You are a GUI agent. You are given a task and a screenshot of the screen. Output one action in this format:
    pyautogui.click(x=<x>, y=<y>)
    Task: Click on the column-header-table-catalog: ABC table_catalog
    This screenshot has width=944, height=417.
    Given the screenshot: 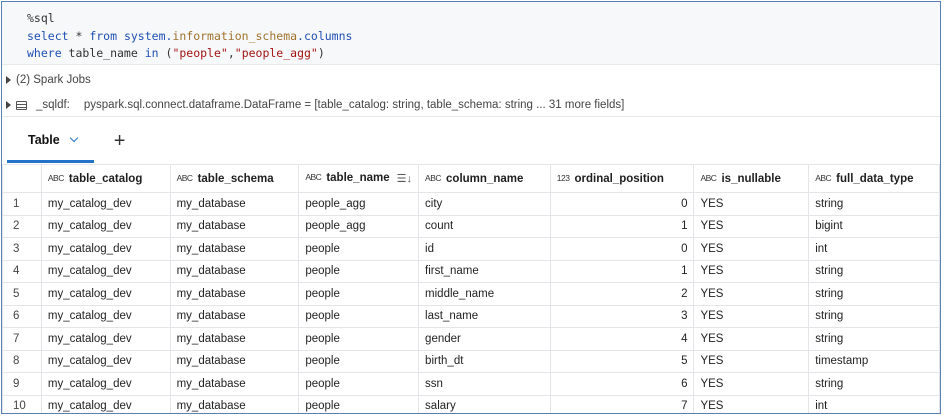 What is the action you would take?
    pyautogui.click(x=105, y=178)
    